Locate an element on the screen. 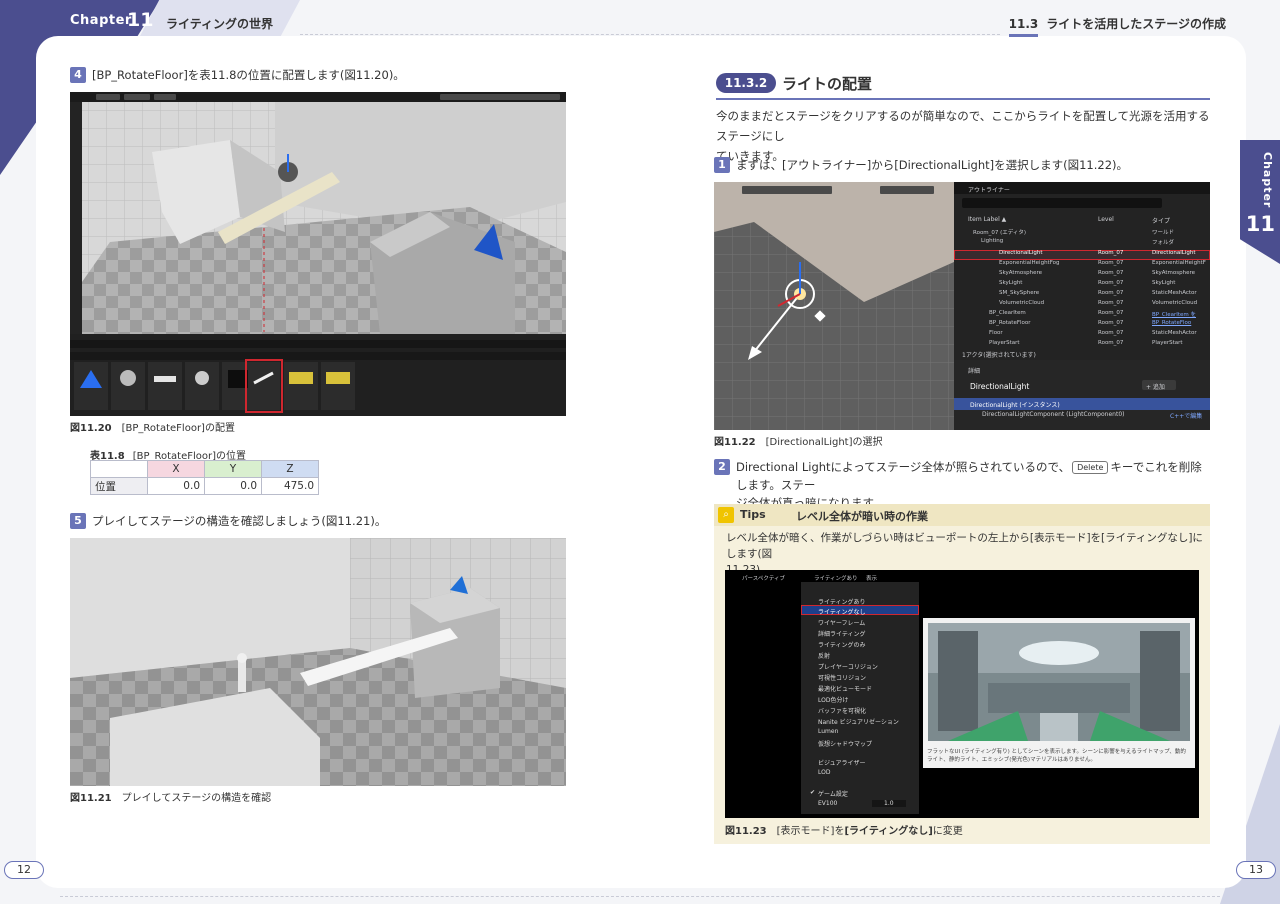  figure-11-20-caption: 図11.20 [BP_RotateFloor]の配置 is located at coordinates (152, 426).